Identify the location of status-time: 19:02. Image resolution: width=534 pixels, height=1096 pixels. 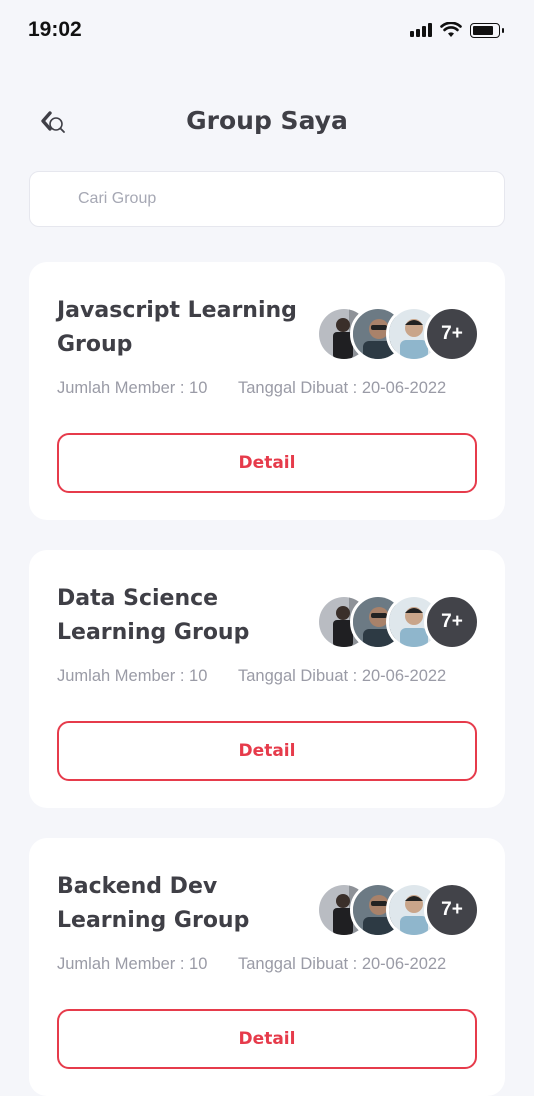
(55, 29).